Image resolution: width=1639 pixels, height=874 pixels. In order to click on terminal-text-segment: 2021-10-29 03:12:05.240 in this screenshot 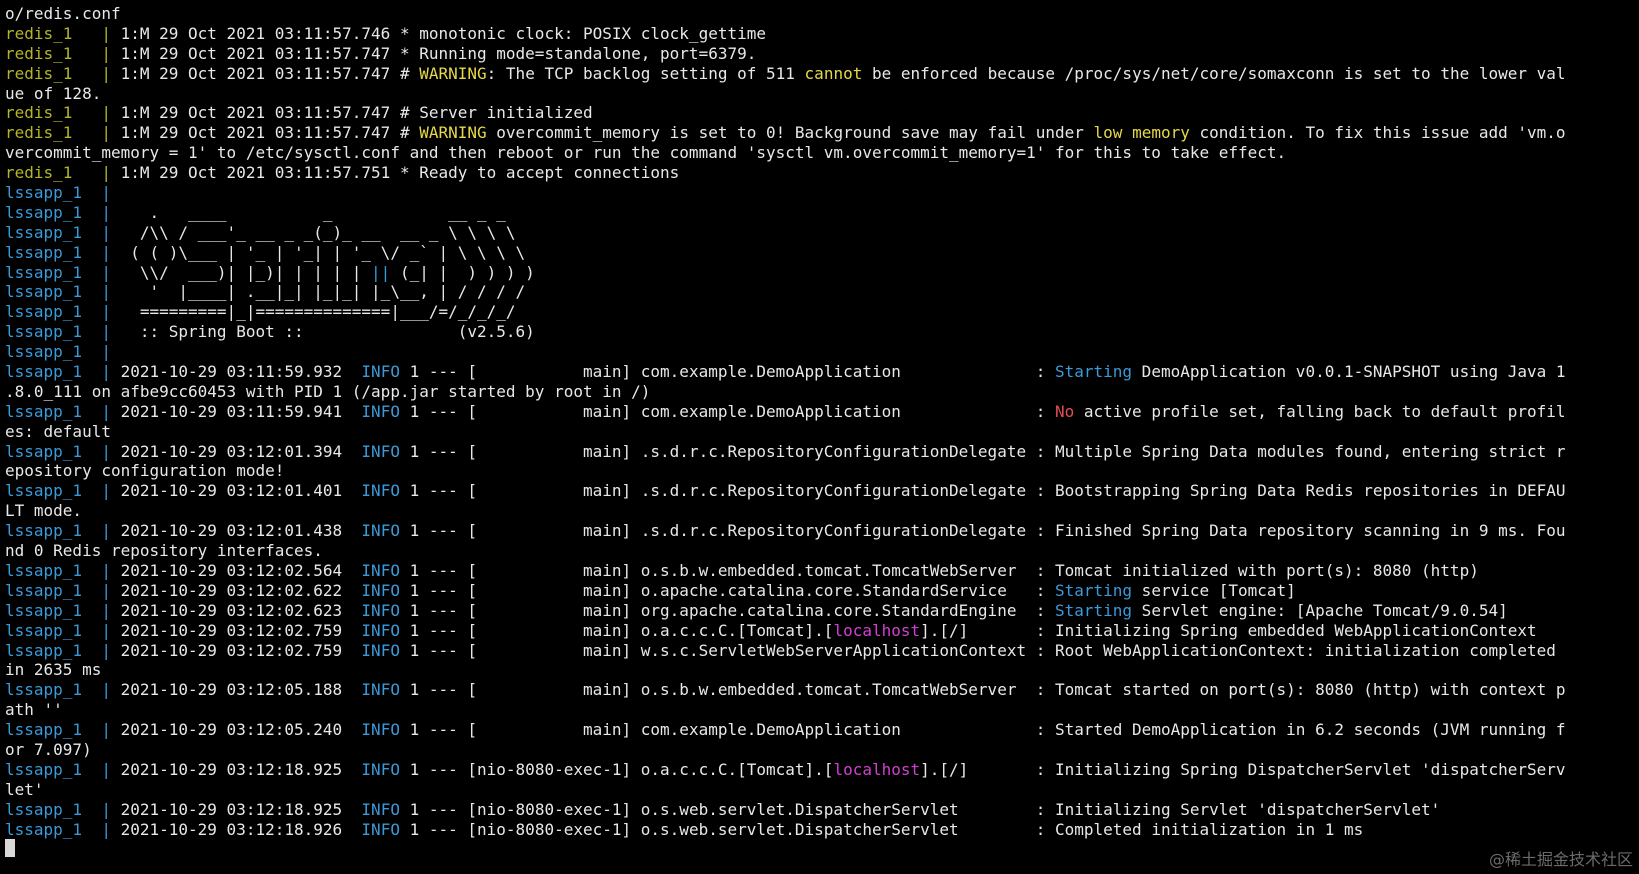, I will do `click(241, 730)`.